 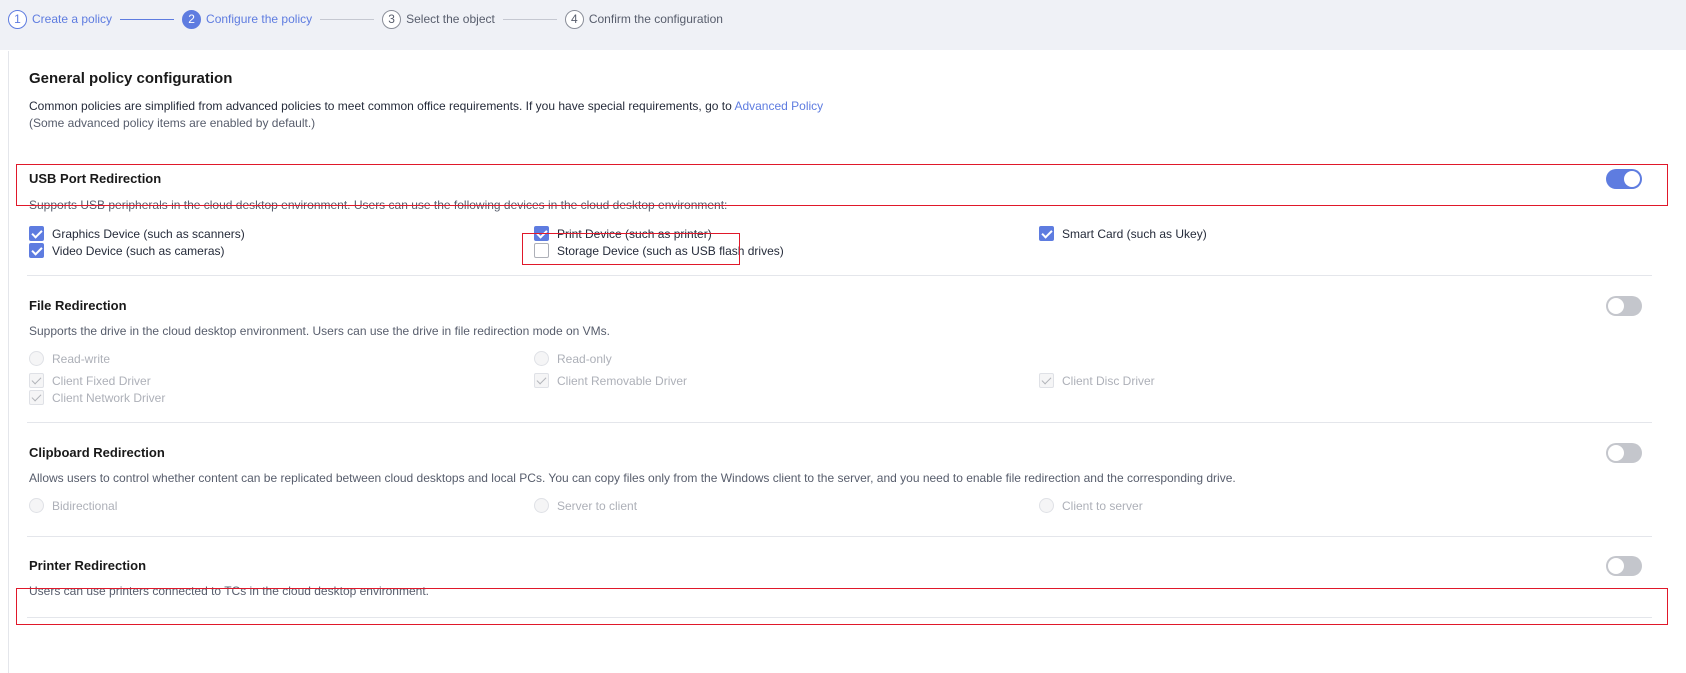 What do you see at coordinates (78, 305) in the screenshot?
I see `file-section-title: File Redirection` at bounding box center [78, 305].